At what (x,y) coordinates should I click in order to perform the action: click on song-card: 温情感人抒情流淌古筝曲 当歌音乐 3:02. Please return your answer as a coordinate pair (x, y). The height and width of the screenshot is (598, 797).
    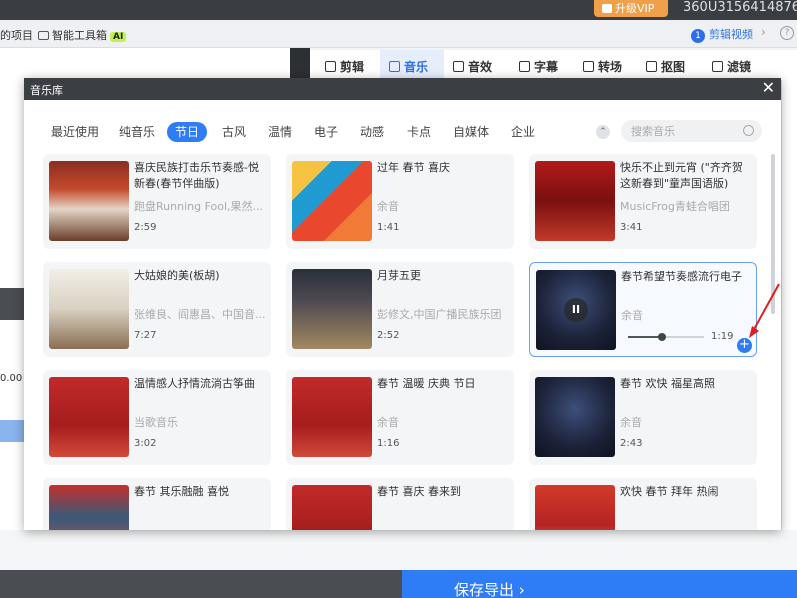
    Looking at the image, I should click on (157, 417).